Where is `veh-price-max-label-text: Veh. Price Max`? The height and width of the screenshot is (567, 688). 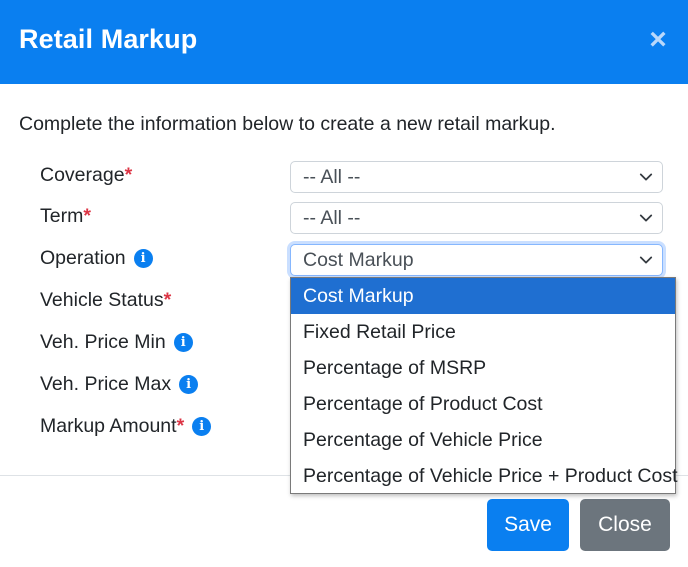
veh-price-max-label-text: Veh. Price Max is located at coordinates (106, 384).